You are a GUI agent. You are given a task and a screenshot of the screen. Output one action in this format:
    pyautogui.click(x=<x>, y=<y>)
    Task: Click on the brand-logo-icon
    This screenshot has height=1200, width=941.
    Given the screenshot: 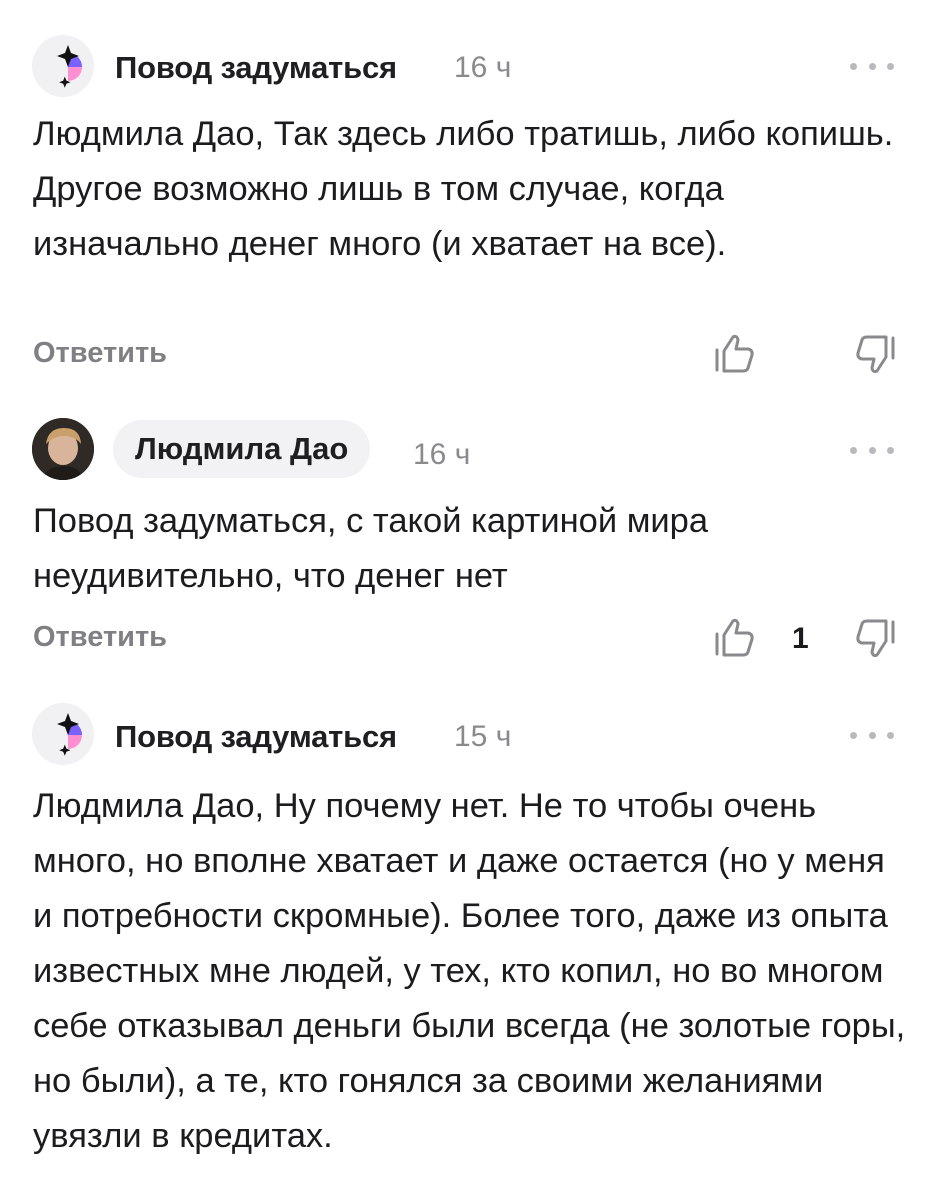 What is the action you would take?
    pyautogui.click(x=69, y=734)
    